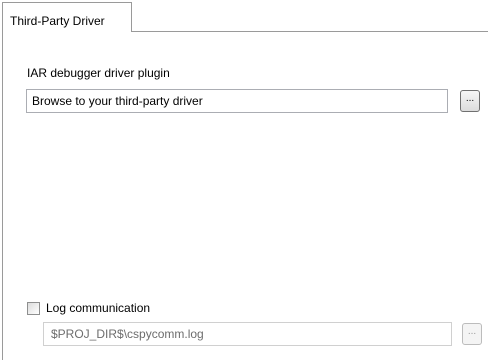  What do you see at coordinates (33, 308) in the screenshot?
I see `log-communication-checkbox` at bounding box center [33, 308].